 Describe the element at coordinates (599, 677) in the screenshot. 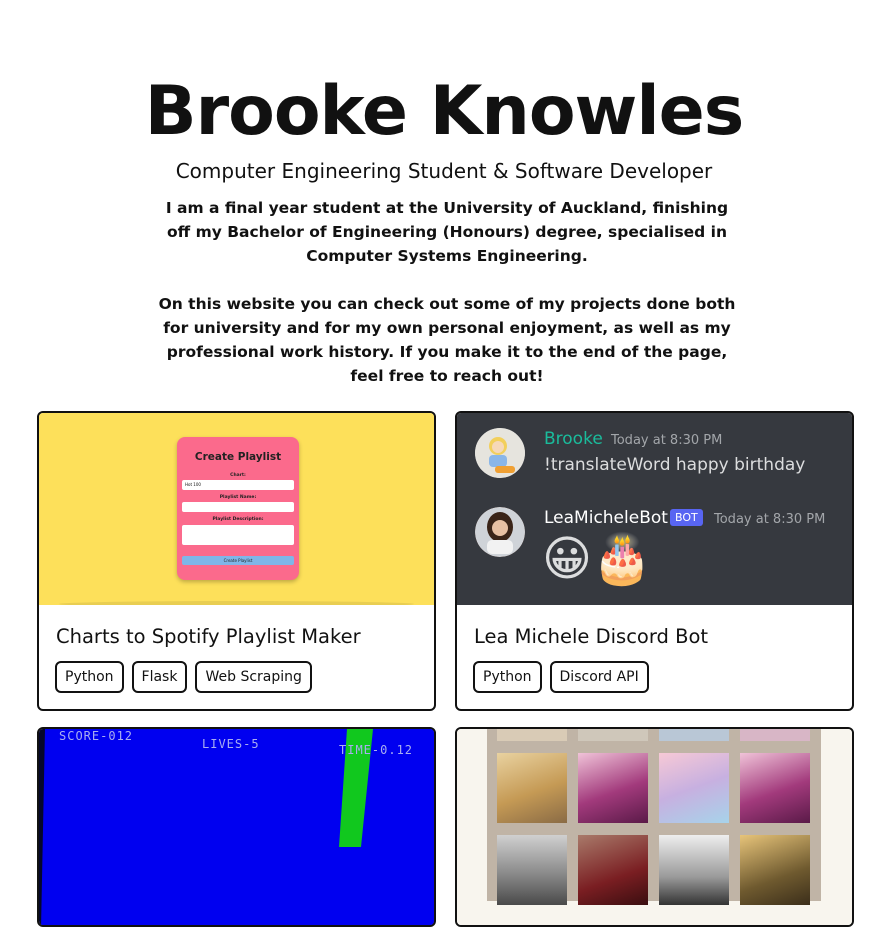

I see `tag-discord-api: Discord API` at that location.